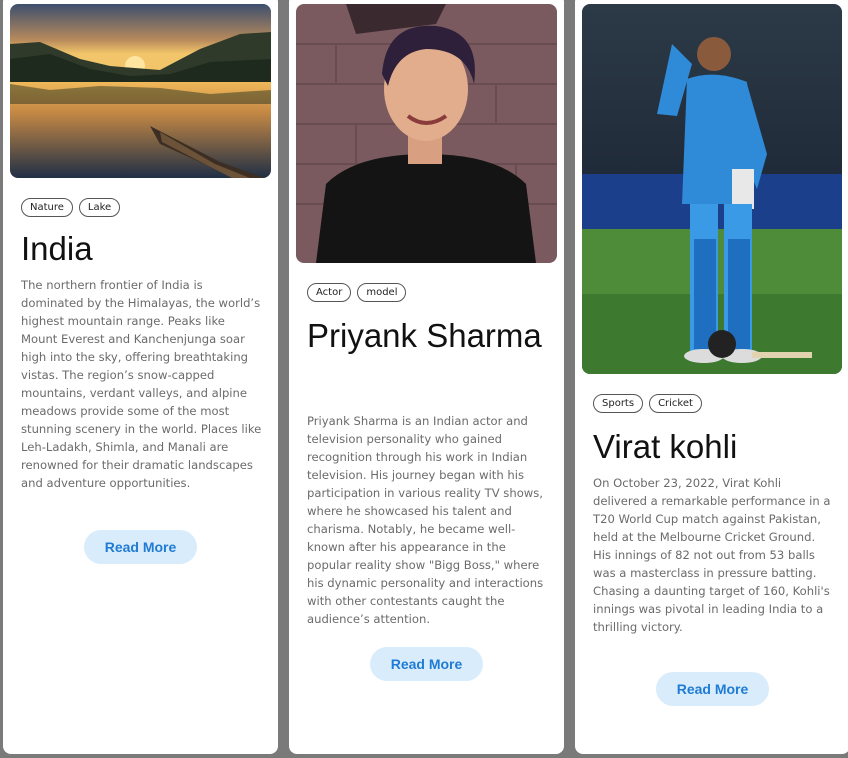 Image resolution: width=848 pixels, height=758 pixels. Describe the element at coordinates (426, 133) in the screenshot. I see `portrait-image` at that location.